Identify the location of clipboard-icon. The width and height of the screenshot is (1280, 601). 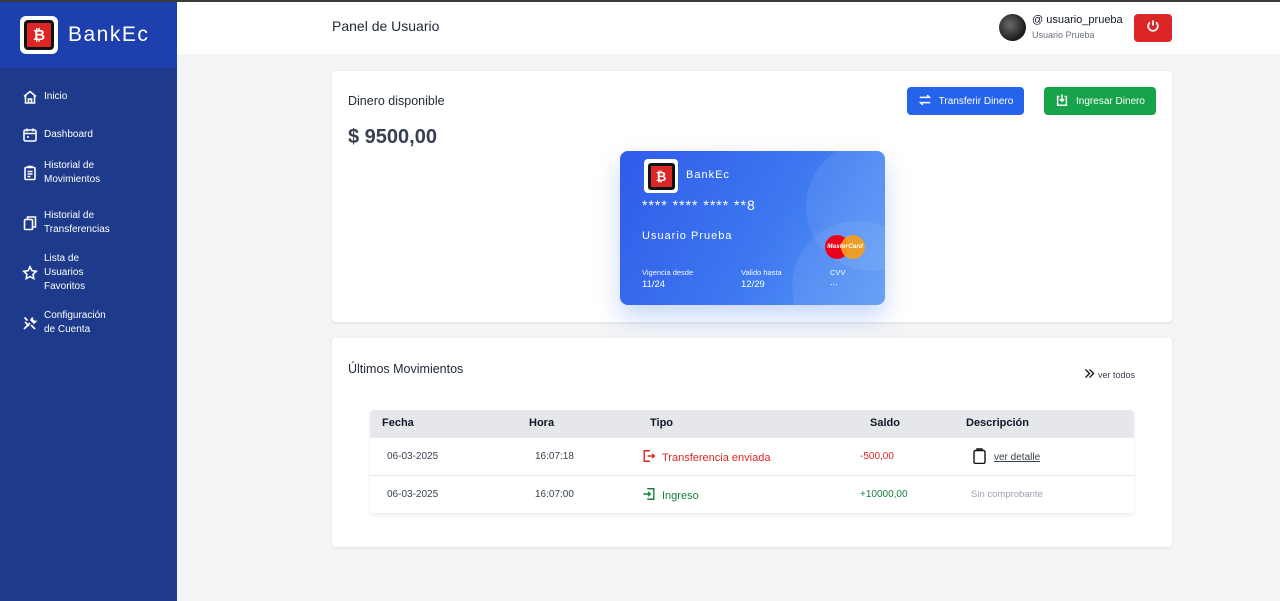
(979, 457).